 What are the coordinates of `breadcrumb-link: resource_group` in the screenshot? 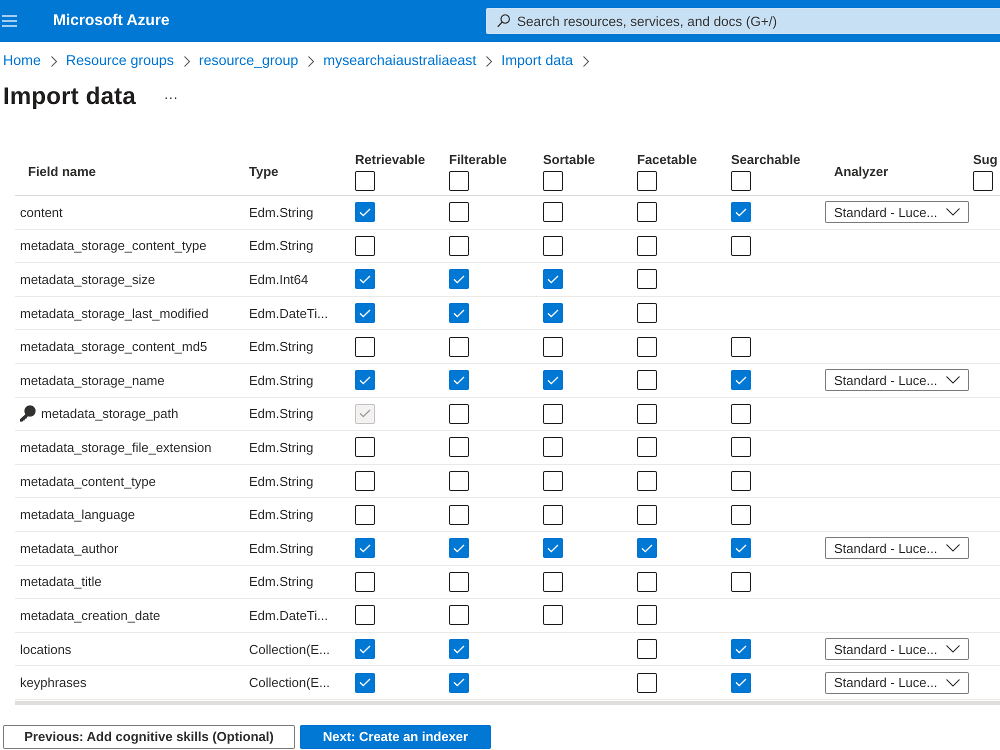 It's located at (248, 61).